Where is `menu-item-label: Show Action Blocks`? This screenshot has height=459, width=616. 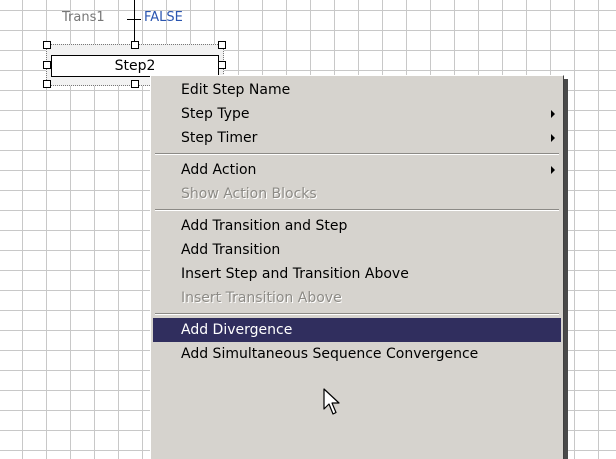
menu-item-label: Show Action Blocks is located at coordinates (249, 194).